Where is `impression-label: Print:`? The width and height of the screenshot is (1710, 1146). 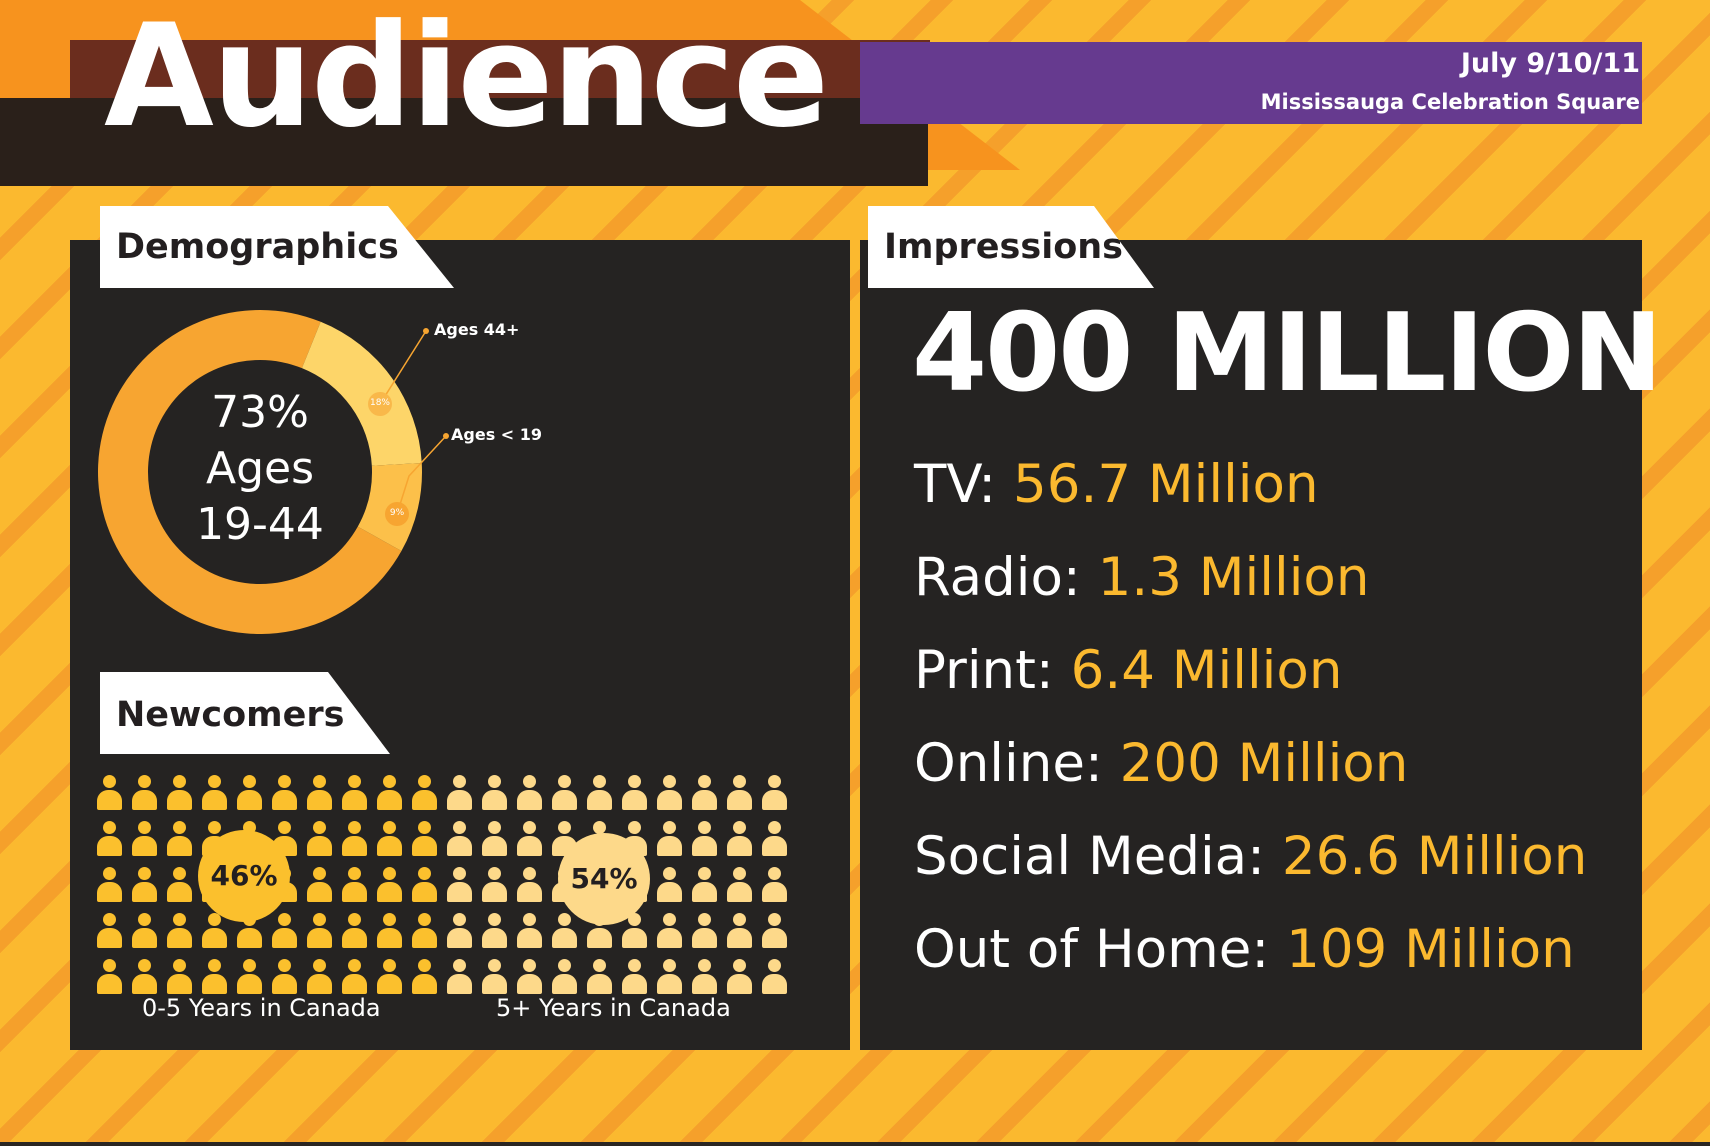
impression-label: Print: is located at coordinates (984, 670).